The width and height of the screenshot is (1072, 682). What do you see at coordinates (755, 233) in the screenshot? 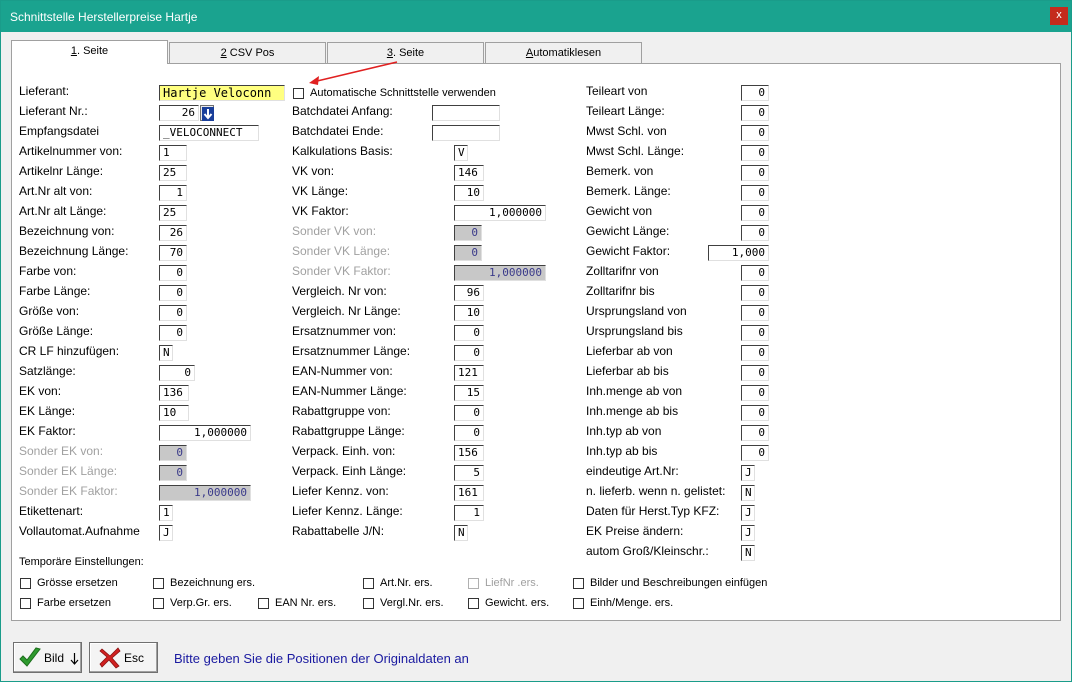
I see `gewicht-laenge-field: 0` at bounding box center [755, 233].